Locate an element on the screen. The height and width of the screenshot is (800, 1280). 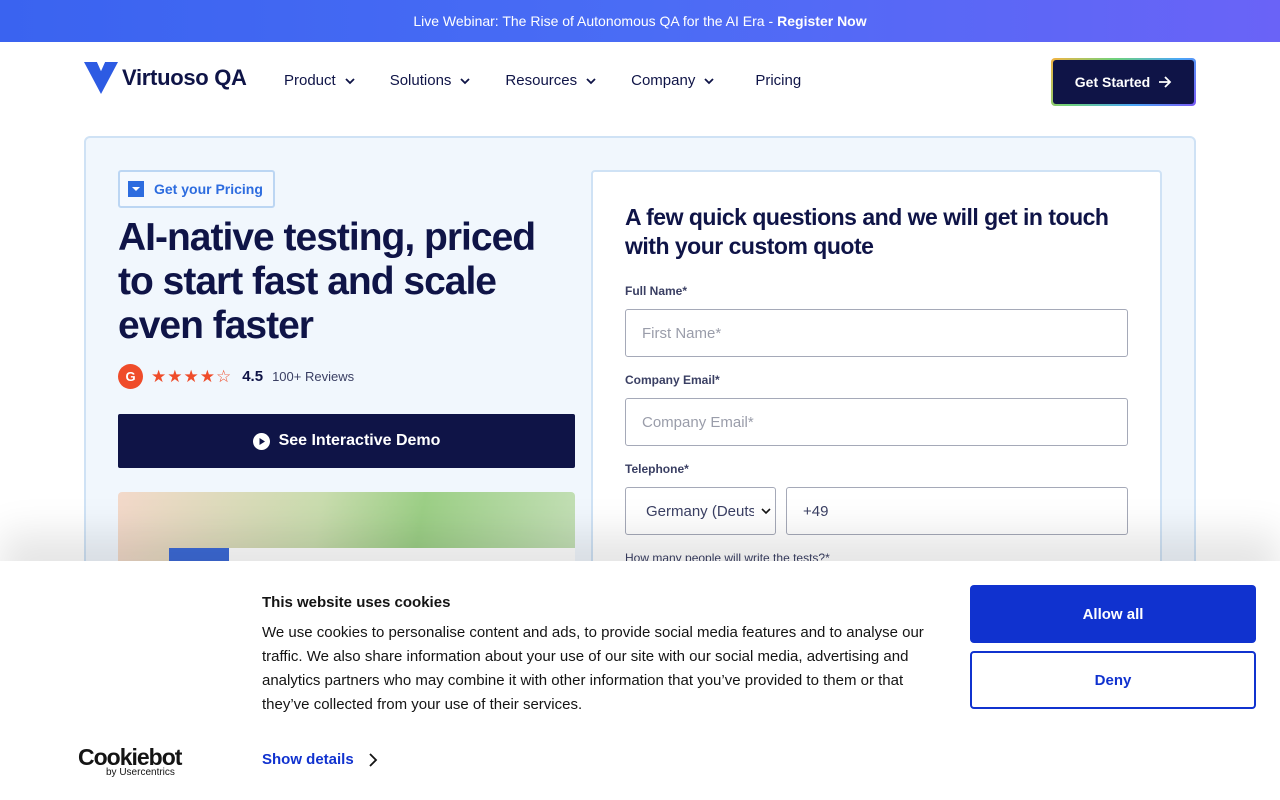
register-now-link: Register Now is located at coordinates (821, 21).